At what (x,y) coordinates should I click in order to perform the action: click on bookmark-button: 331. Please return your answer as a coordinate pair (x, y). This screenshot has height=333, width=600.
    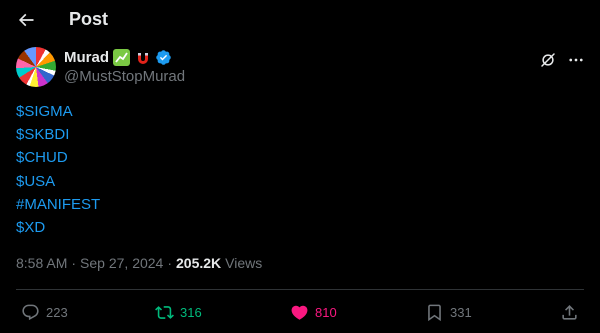
    Looking at the image, I should click on (448, 312).